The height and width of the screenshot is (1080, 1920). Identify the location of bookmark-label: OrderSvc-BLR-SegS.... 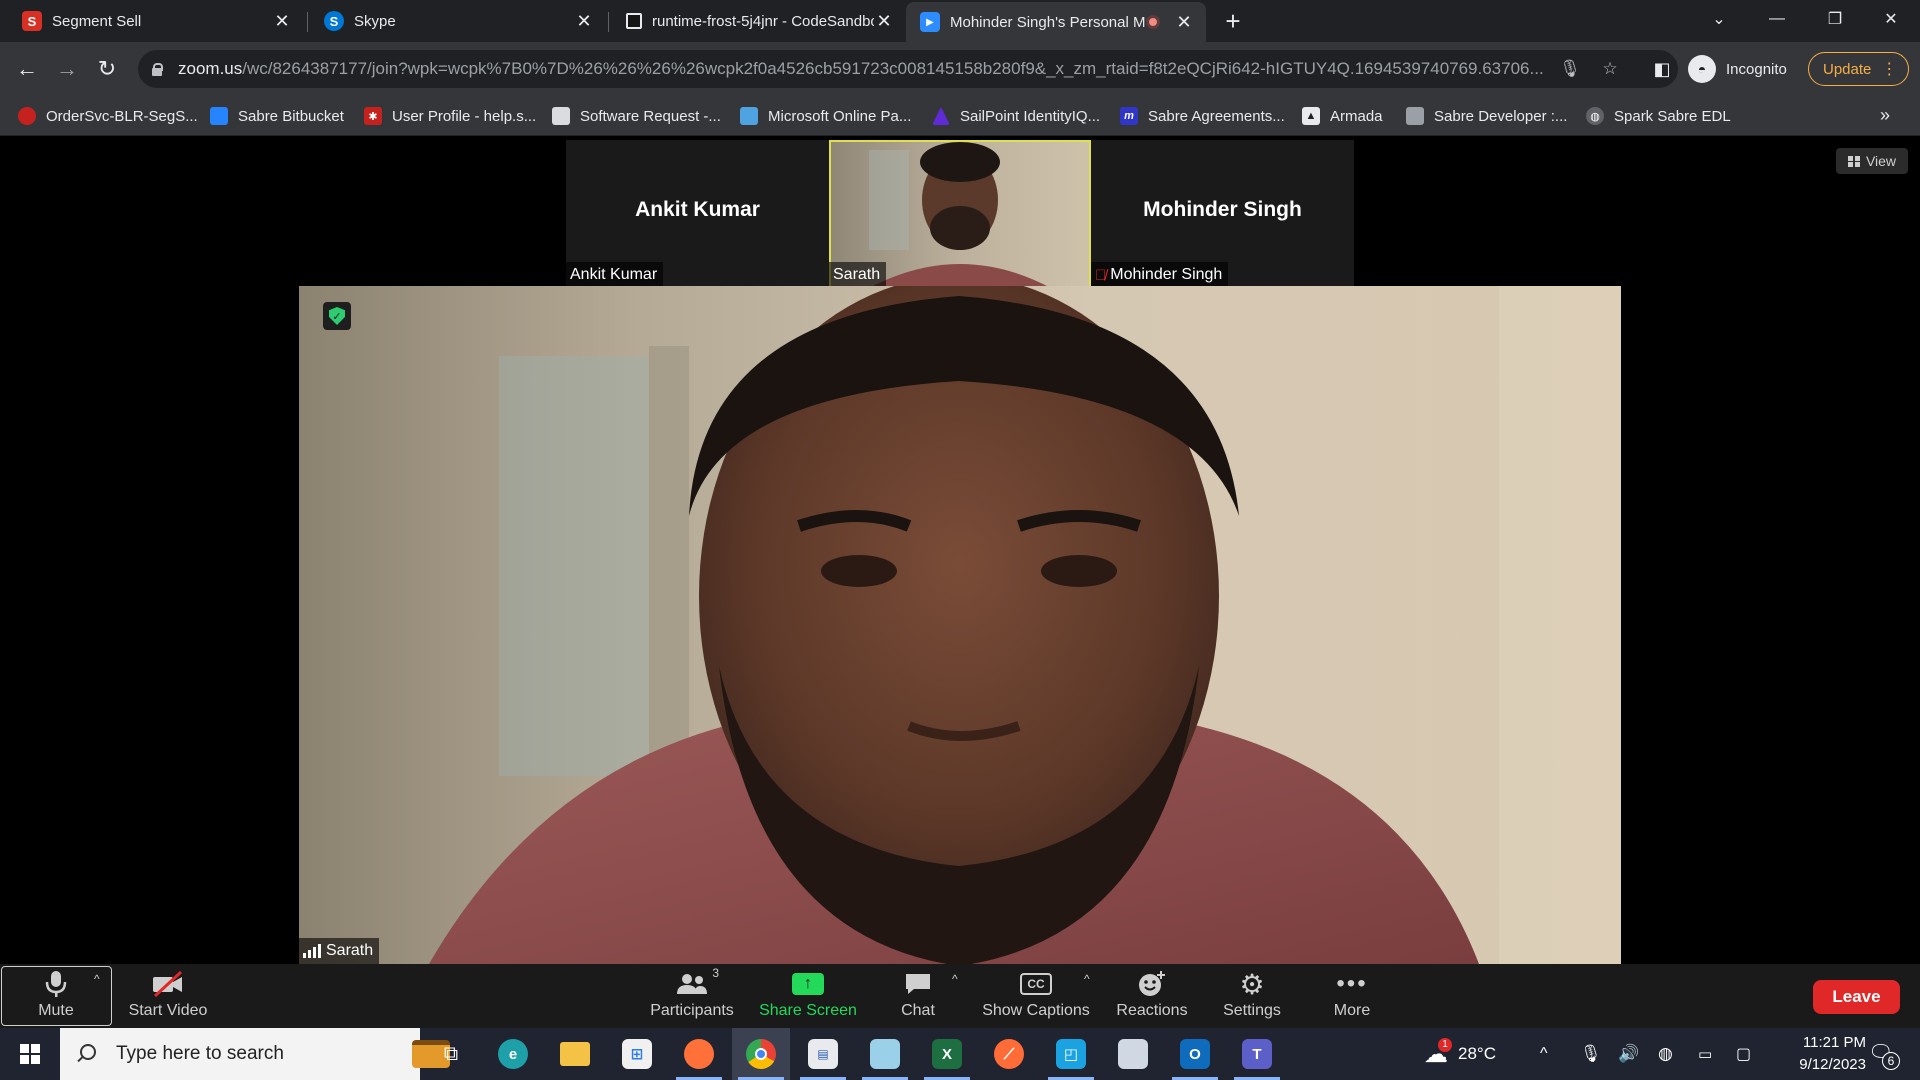
(122, 116).